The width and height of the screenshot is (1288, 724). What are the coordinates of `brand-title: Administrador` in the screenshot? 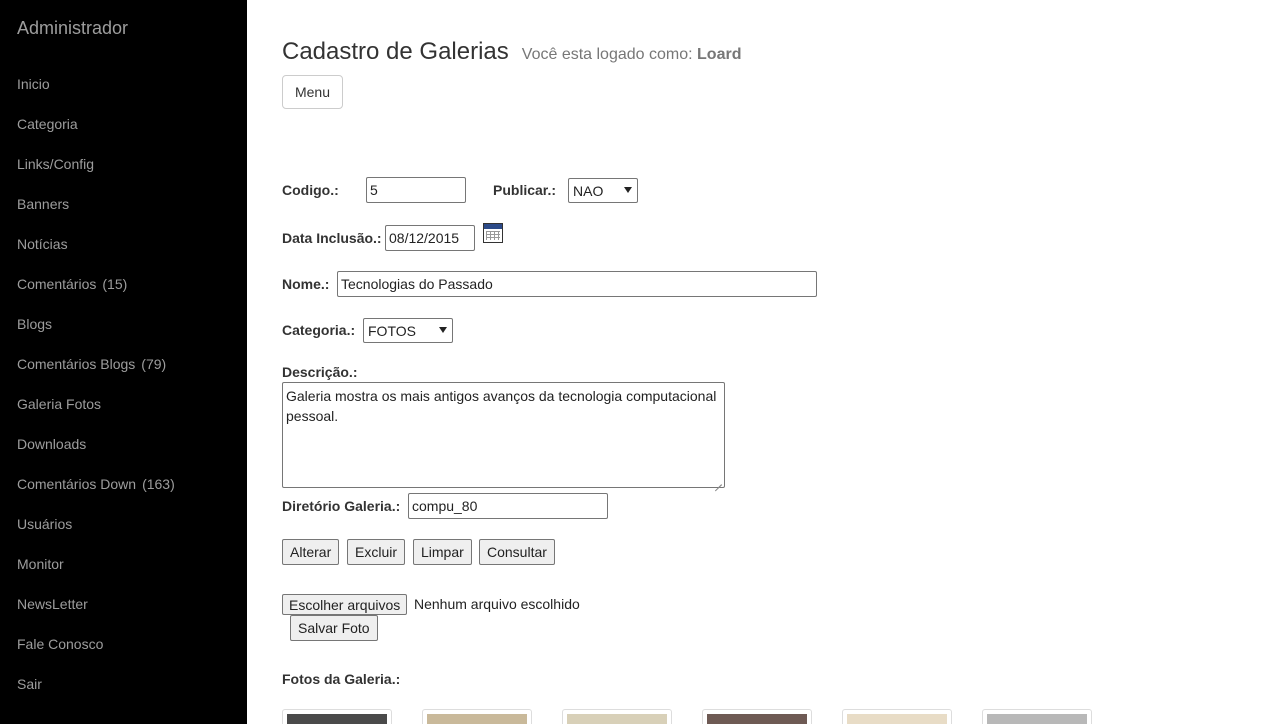 It's located at (72, 28).